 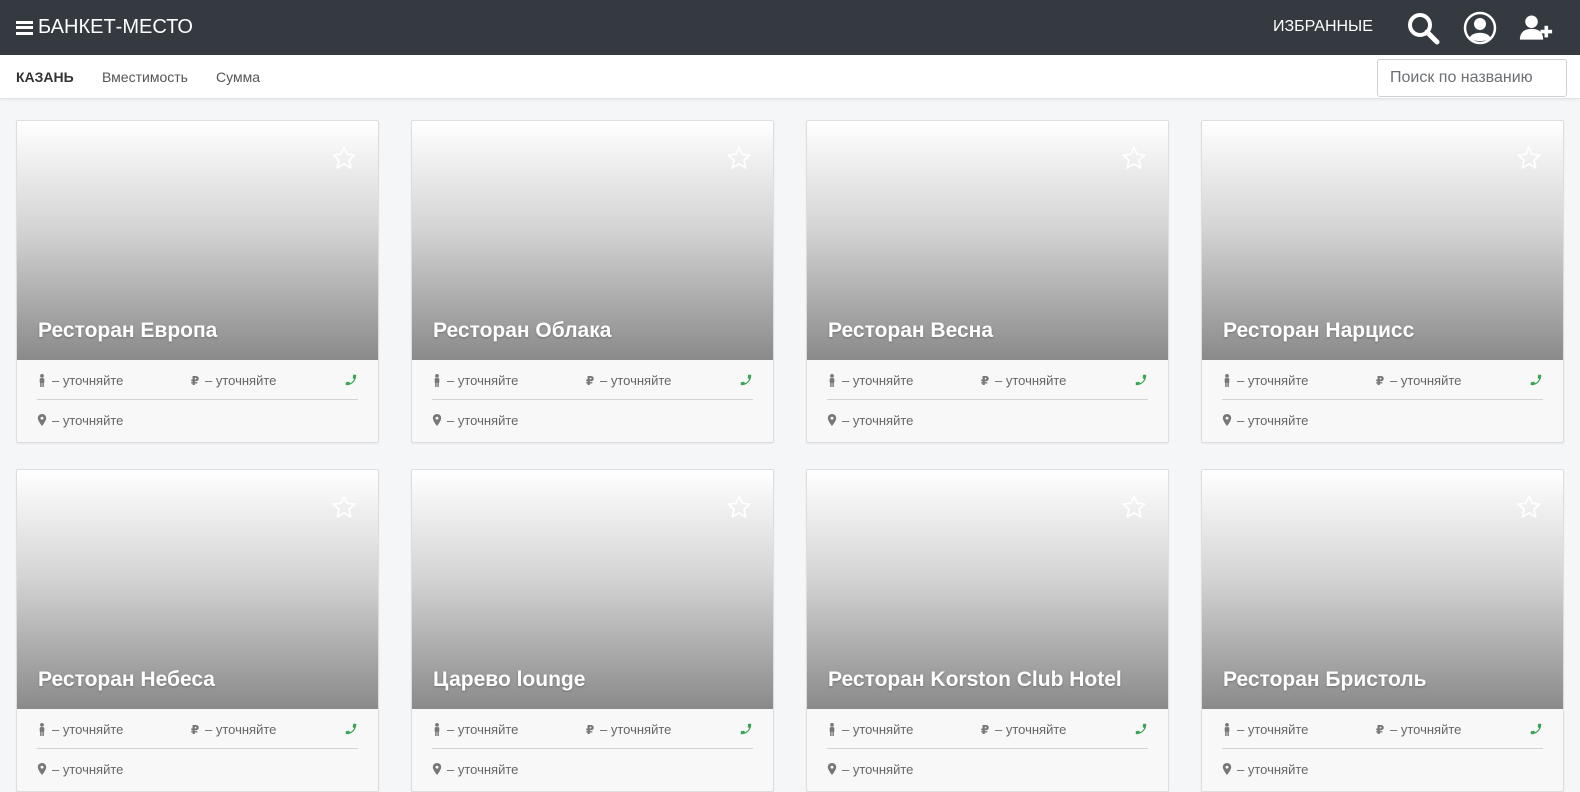 What do you see at coordinates (145, 77) in the screenshot?
I see `capacity-filter: Вместимость` at bounding box center [145, 77].